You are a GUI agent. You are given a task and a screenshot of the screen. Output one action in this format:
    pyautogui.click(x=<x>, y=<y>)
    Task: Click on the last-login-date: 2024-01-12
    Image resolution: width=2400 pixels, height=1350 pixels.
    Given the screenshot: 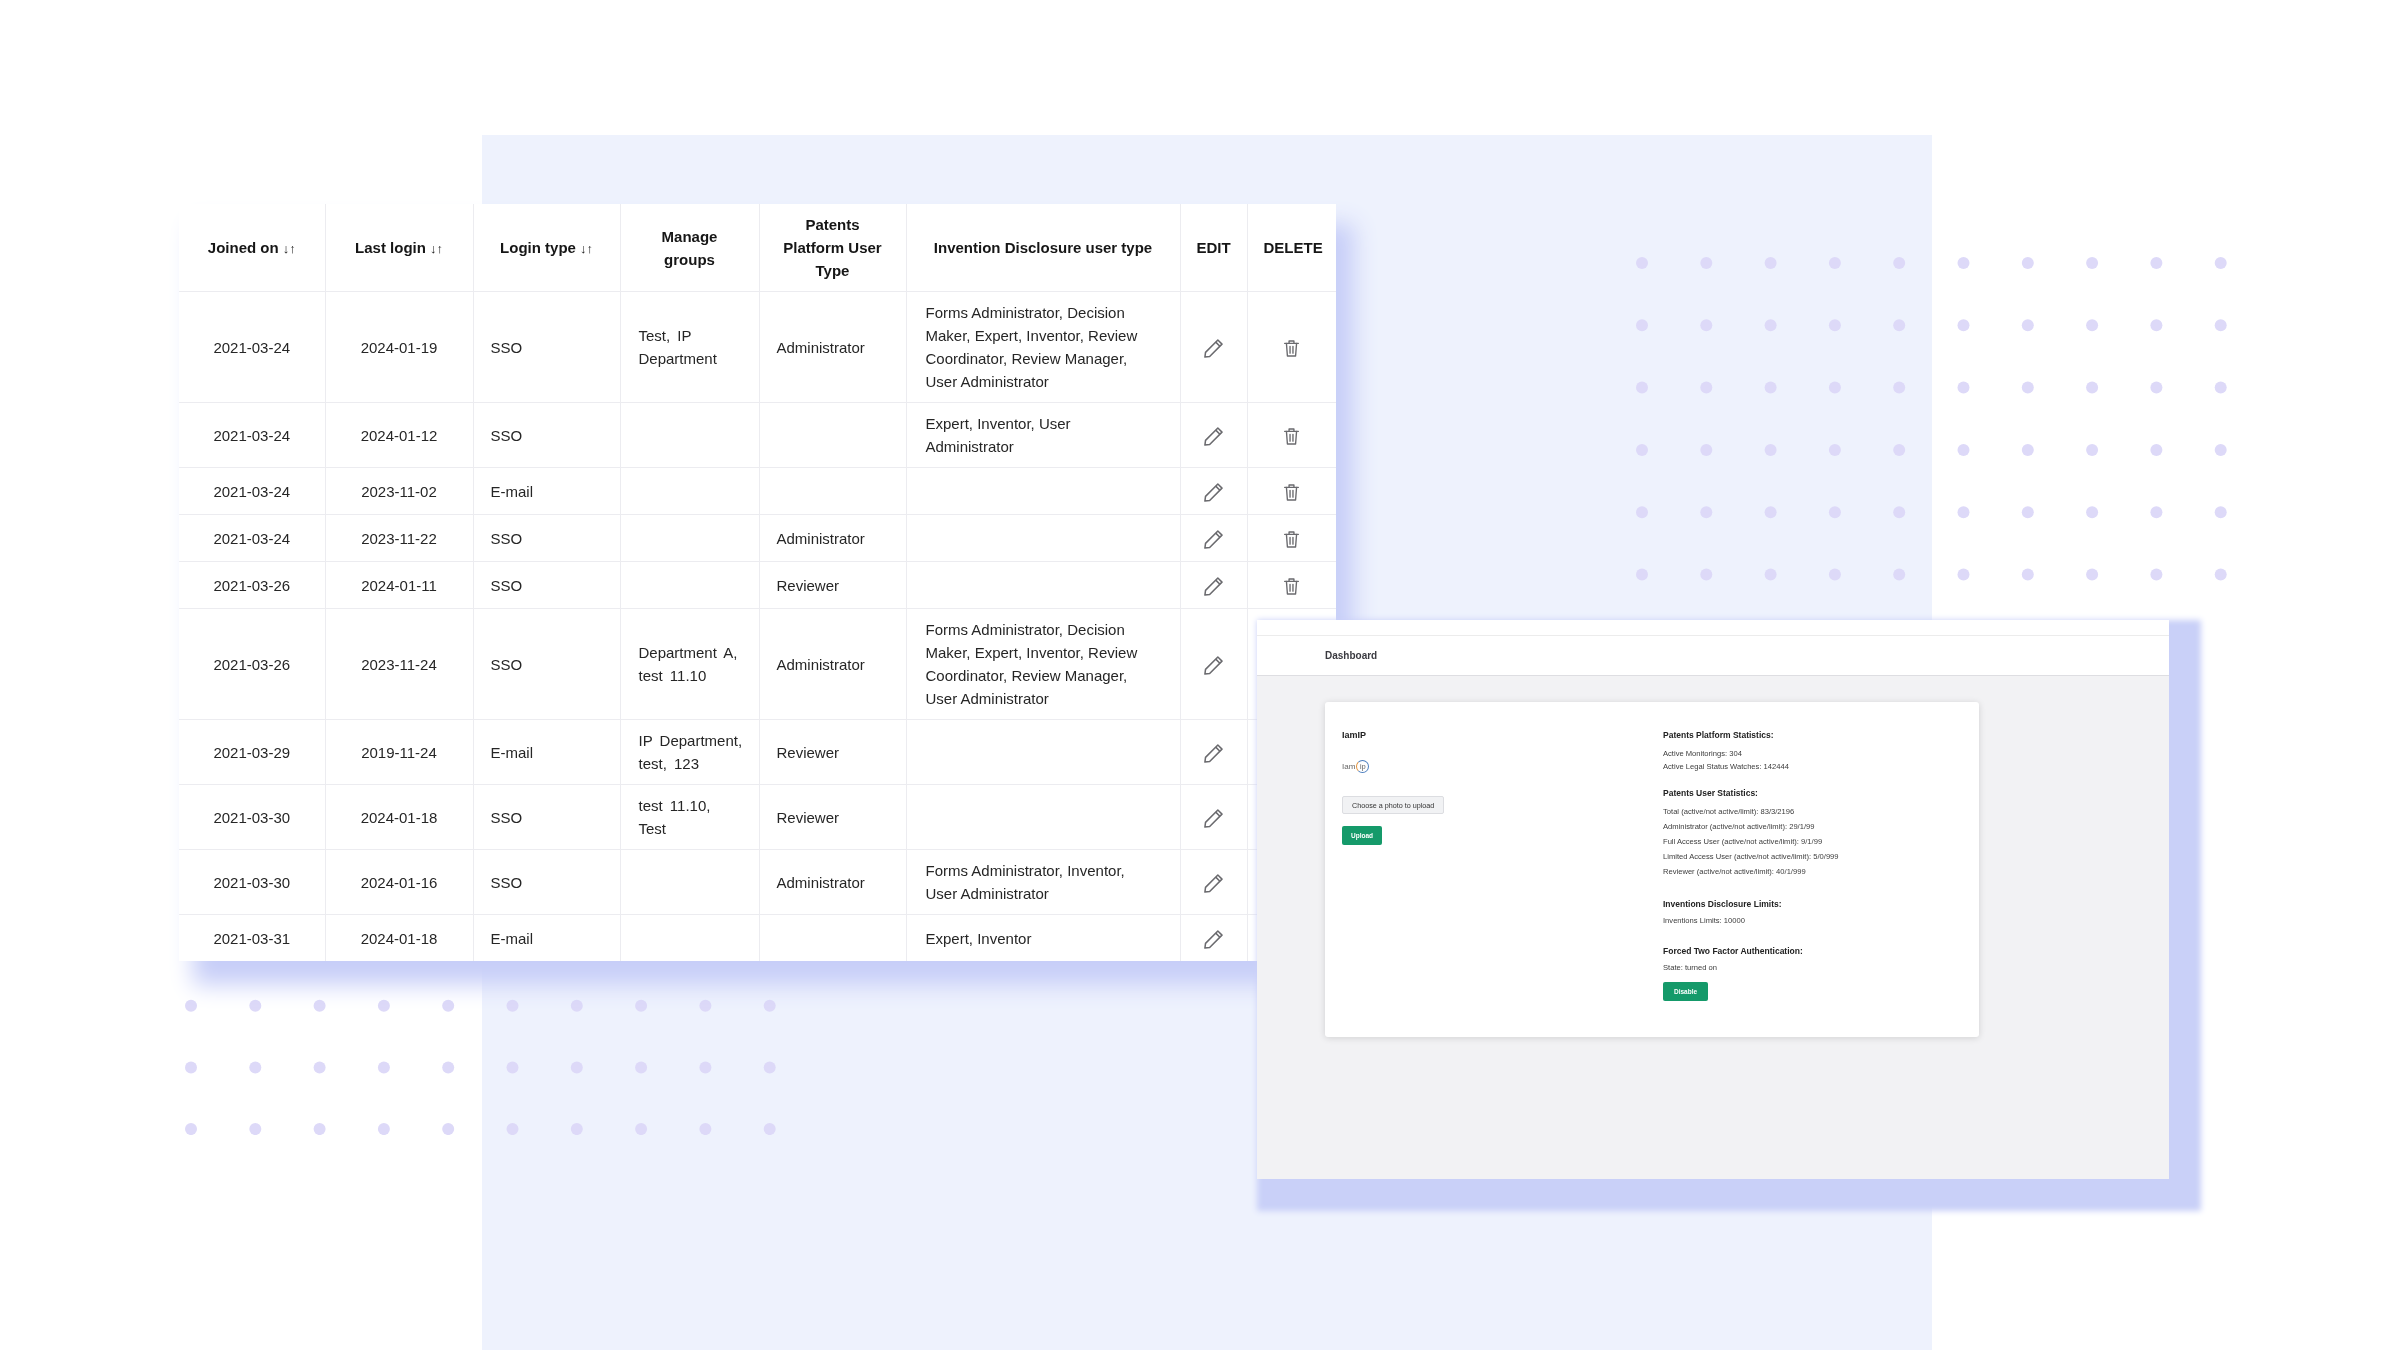 What is the action you would take?
    pyautogui.click(x=399, y=435)
    